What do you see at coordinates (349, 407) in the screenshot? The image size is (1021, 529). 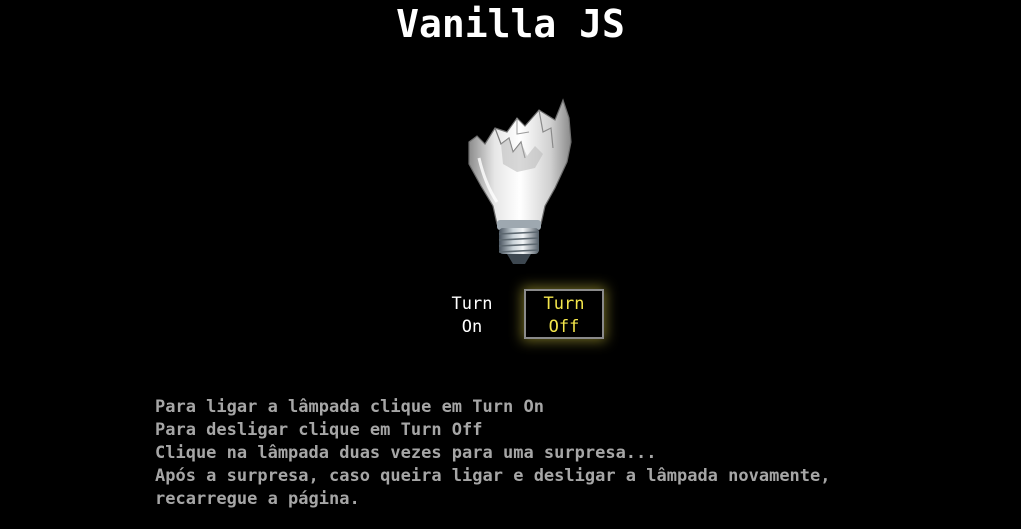 I see `instruction-line: Para ligar a lâmpada clique em Turn On` at bounding box center [349, 407].